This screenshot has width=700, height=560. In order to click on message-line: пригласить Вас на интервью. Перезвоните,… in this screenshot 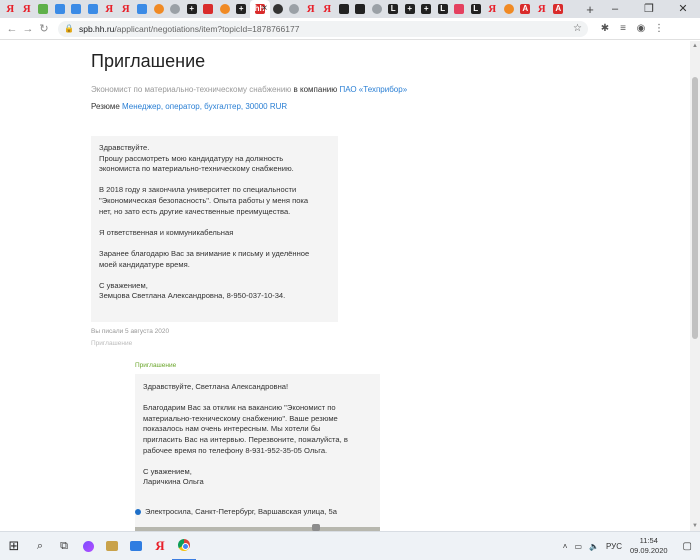, I will do `click(245, 439)`.